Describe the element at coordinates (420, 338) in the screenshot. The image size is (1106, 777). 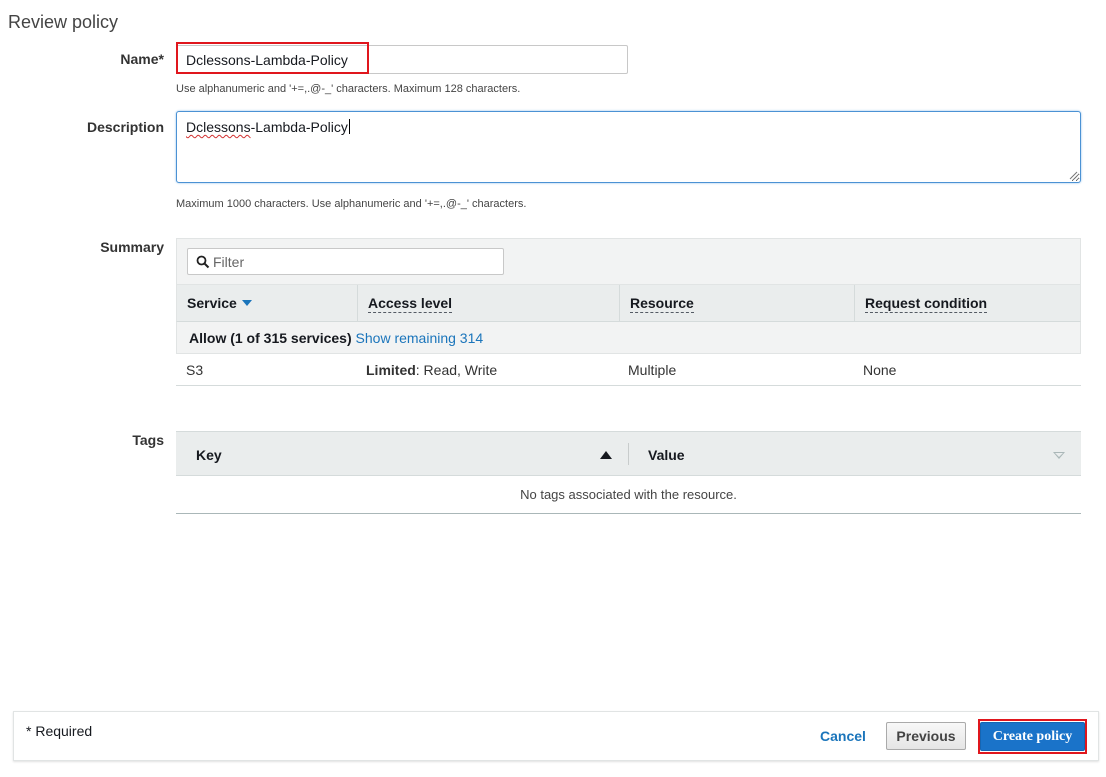
I see `show-remaining-link: Show remaining 314` at that location.